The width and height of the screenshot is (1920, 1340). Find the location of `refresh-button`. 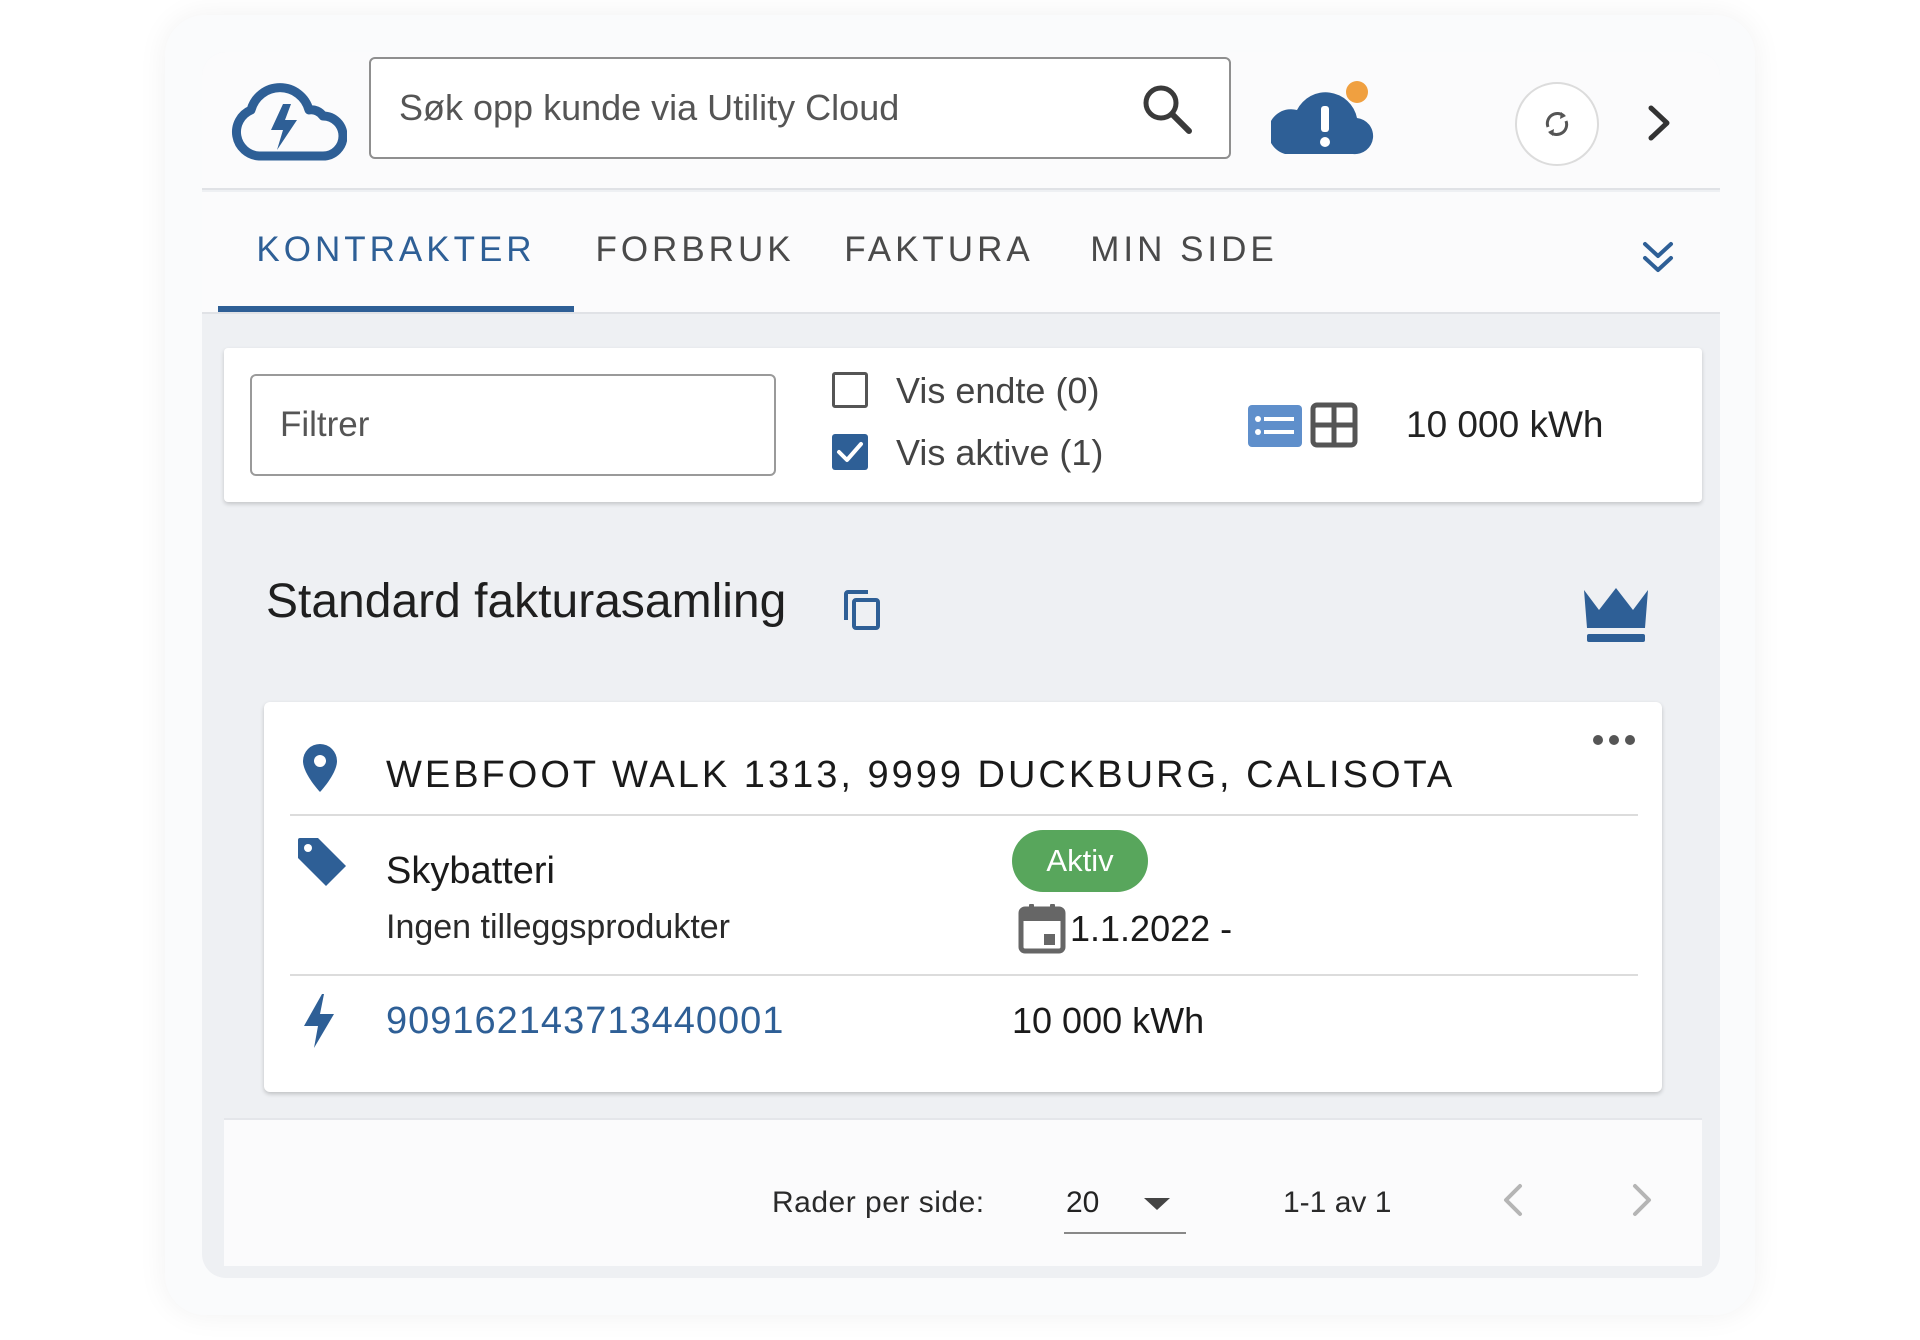

refresh-button is located at coordinates (1557, 124).